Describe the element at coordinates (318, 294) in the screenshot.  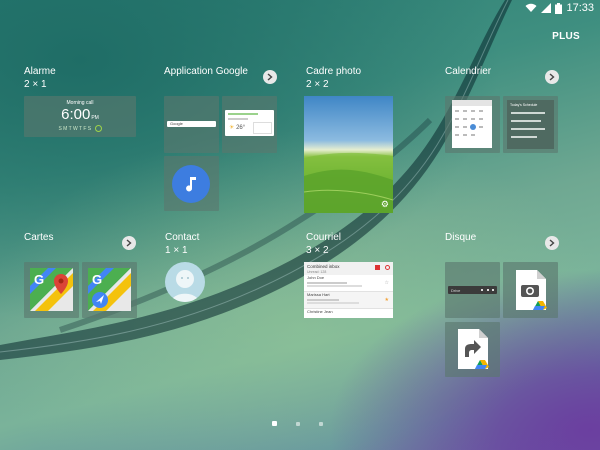
I see `email-row-sender: Marissa Hart` at that location.